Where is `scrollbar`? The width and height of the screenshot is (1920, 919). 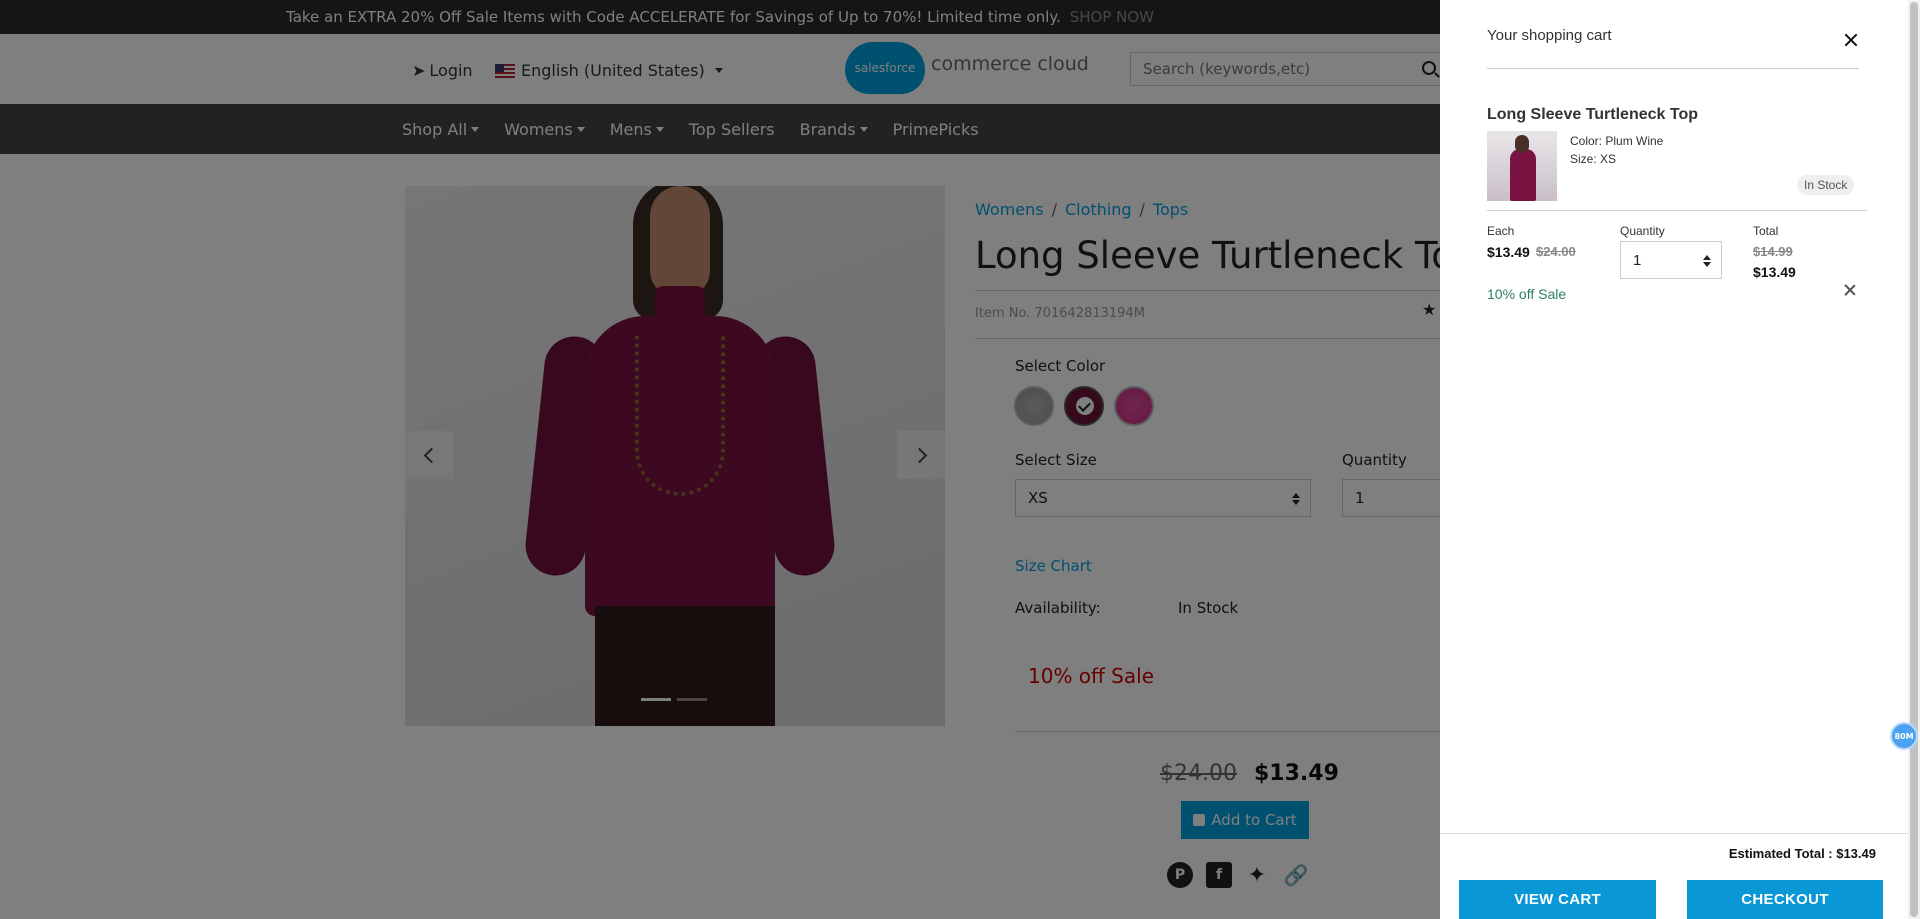
scrollbar is located at coordinates (1914, 459).